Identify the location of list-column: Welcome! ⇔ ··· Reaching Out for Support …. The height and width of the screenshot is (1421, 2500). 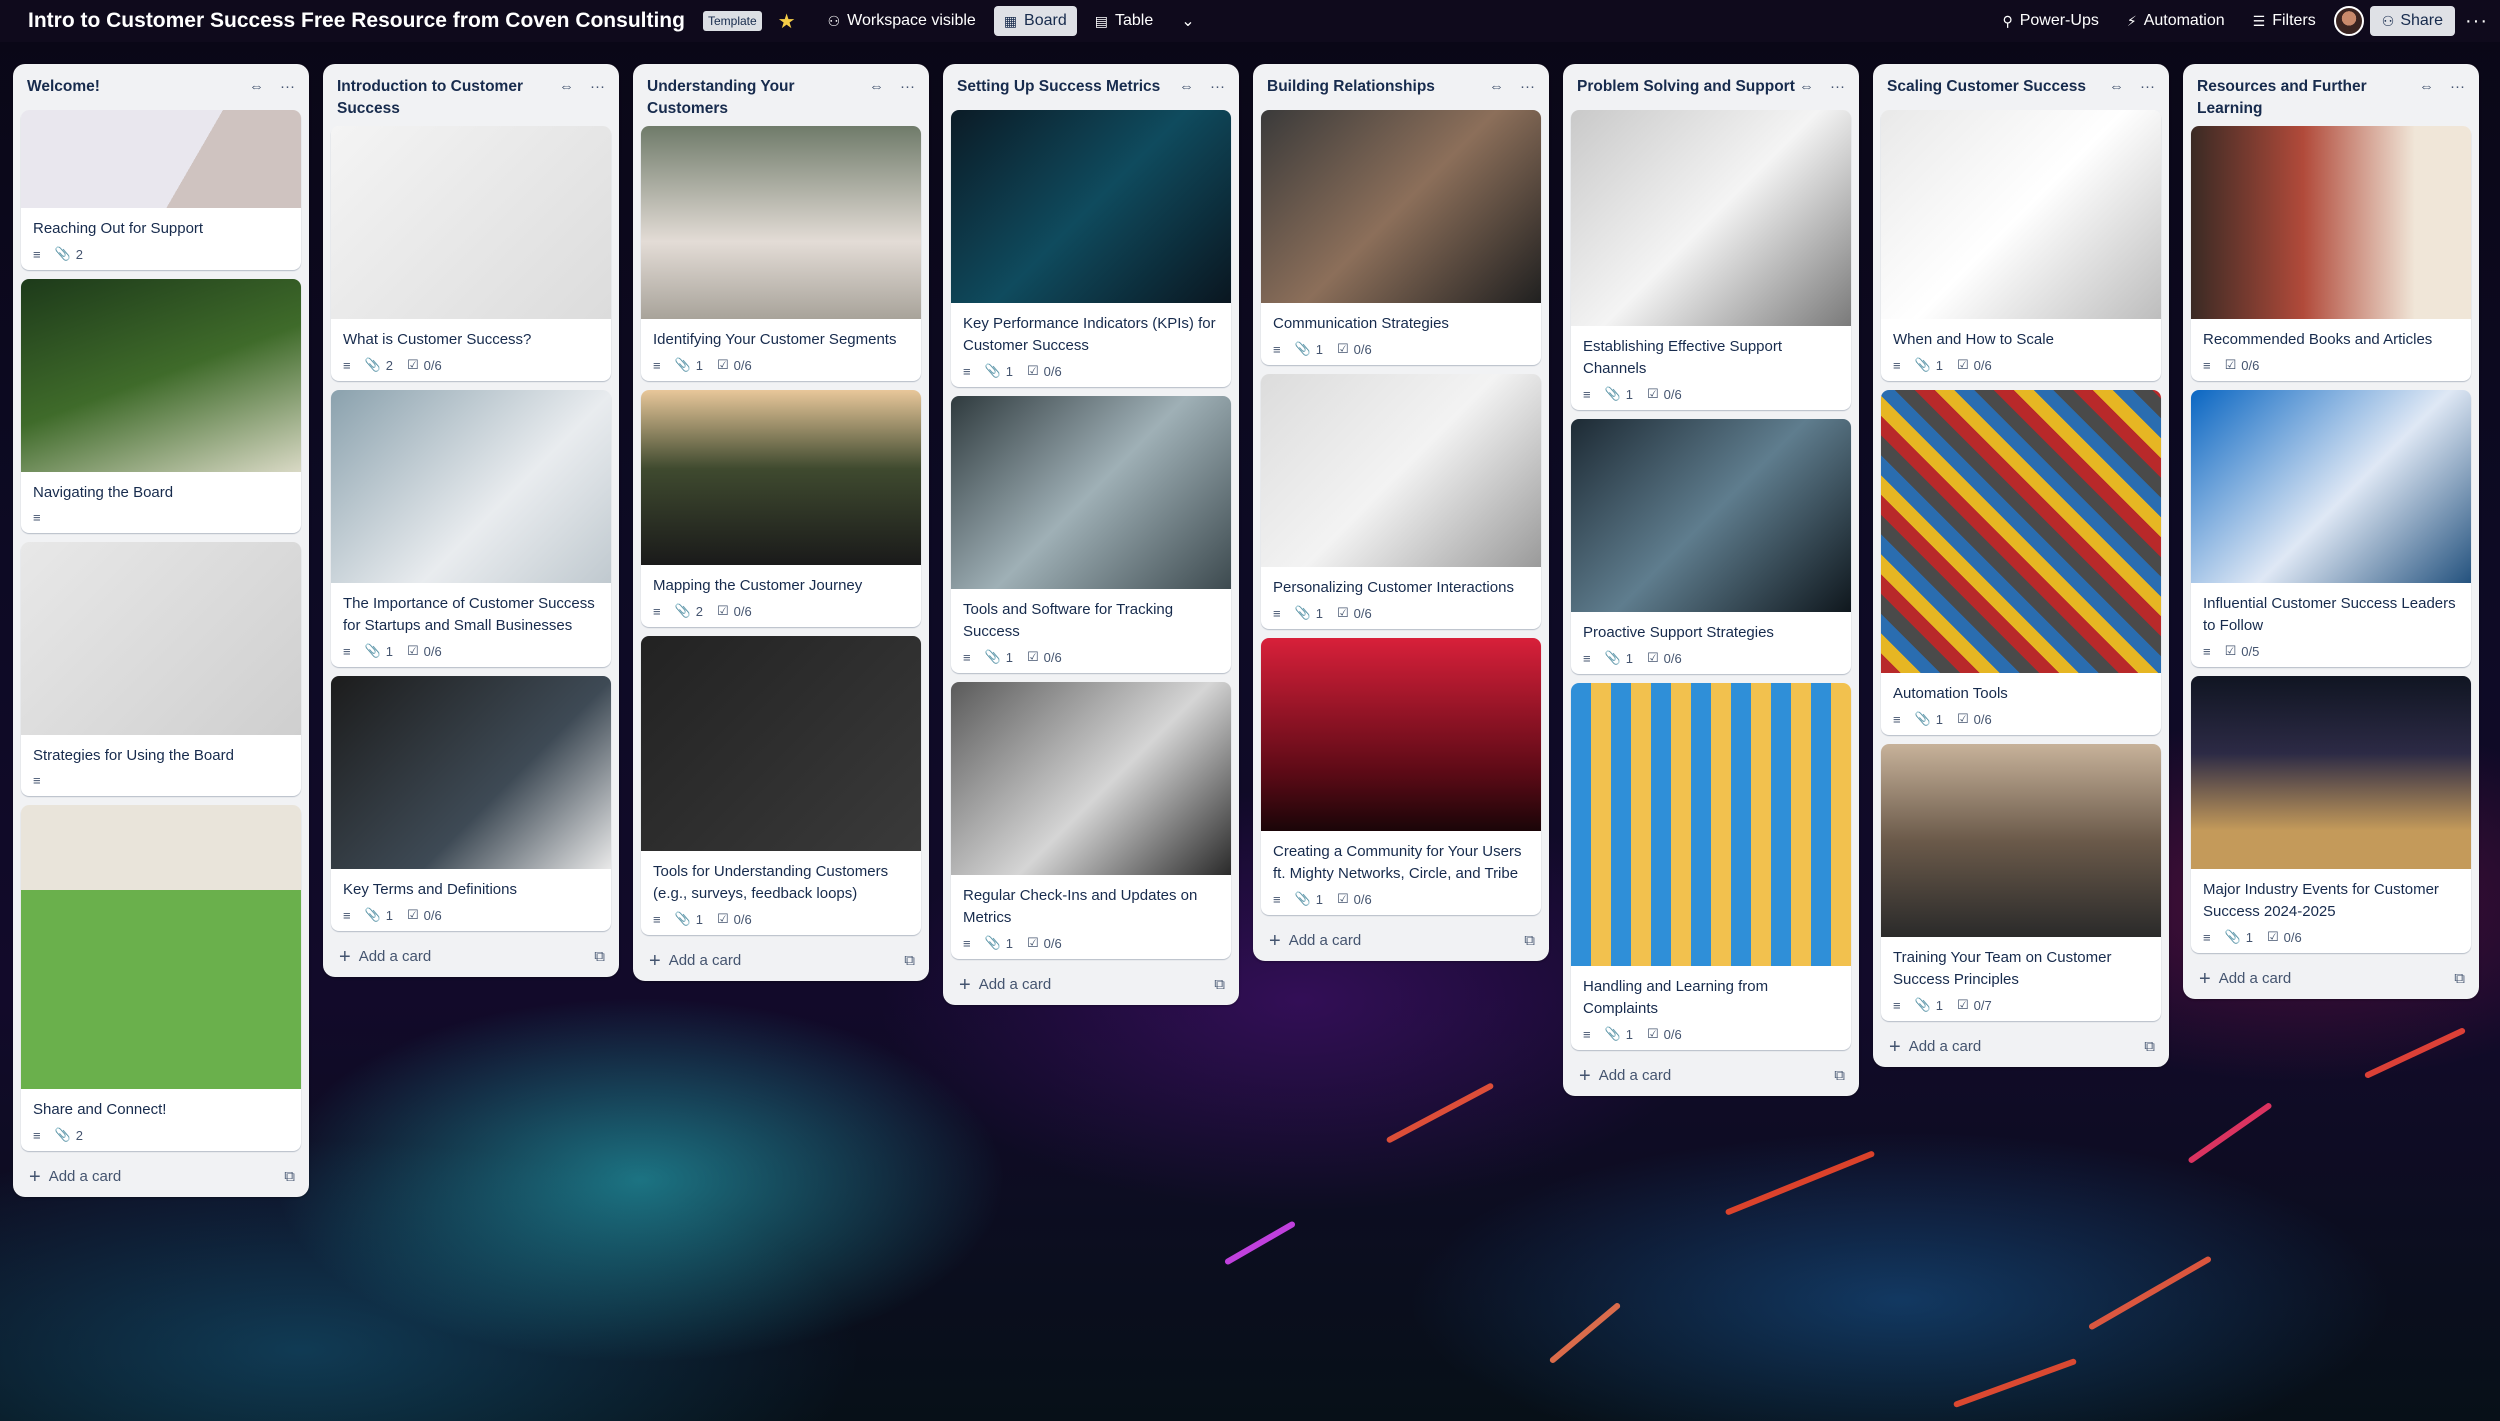
(161, 630).